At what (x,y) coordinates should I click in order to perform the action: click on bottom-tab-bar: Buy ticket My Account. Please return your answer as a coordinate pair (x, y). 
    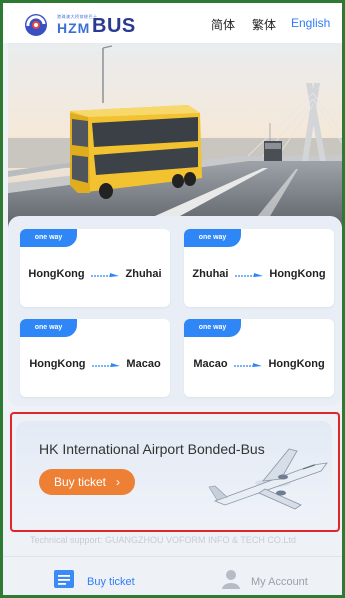
    Looking at the image, I should click on (172, 575).